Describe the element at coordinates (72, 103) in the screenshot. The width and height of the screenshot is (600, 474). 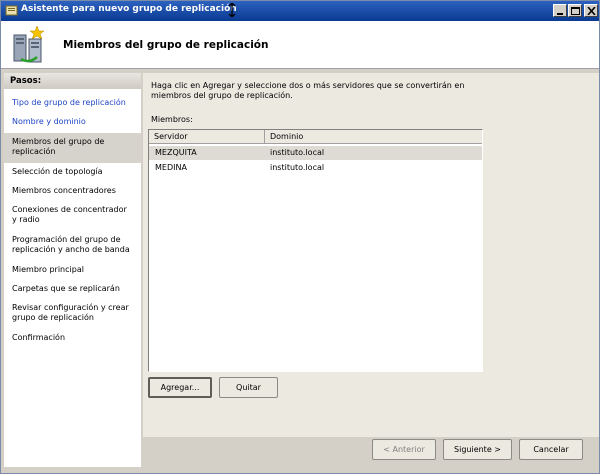
I see `step-tipo-grupo: Tipo de grupo de replicación` at that location.